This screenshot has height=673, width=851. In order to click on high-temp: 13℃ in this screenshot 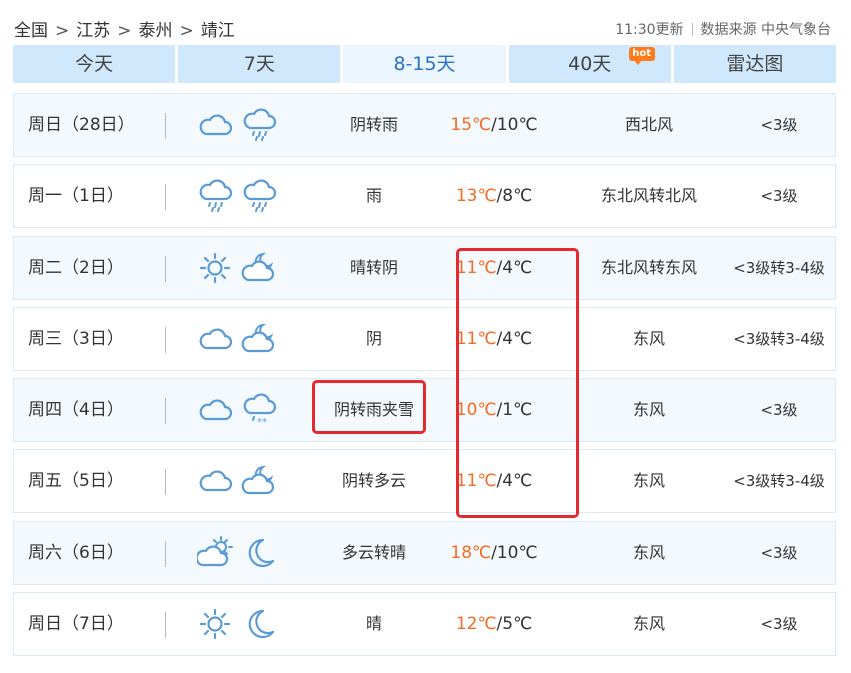, I will do `click(476, 196)`.